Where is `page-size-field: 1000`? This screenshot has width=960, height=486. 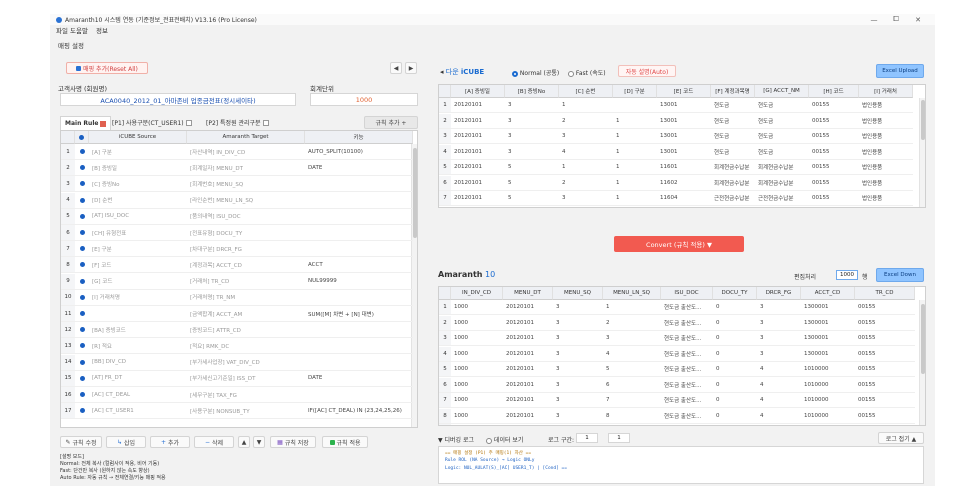 page-size-field: 1000 is located at coordinates (847, 275).